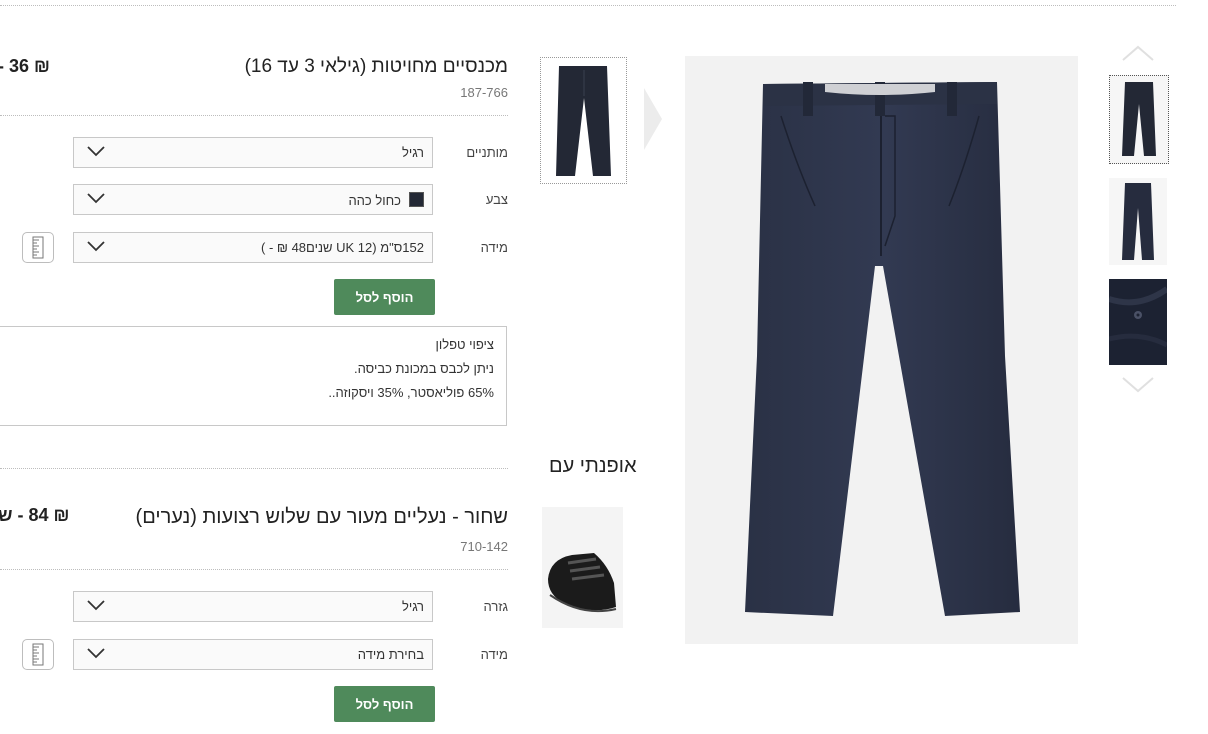 This screenshot has height=734, width=1208. Describe the element at coordinates (253, 606) in the screenshot. I see `cut-select: רגיל` at that location.